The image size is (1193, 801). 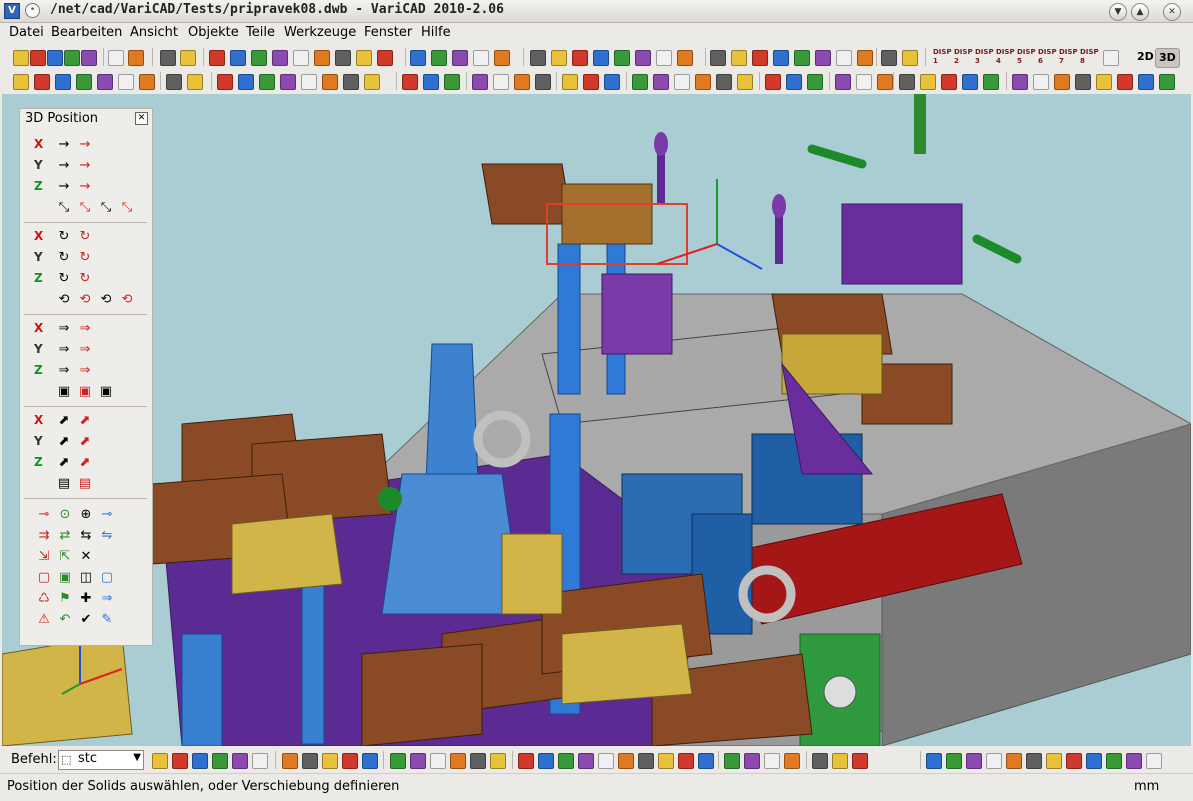 I want to click on disp-button: DISP 1, so click(x=941, y=57).